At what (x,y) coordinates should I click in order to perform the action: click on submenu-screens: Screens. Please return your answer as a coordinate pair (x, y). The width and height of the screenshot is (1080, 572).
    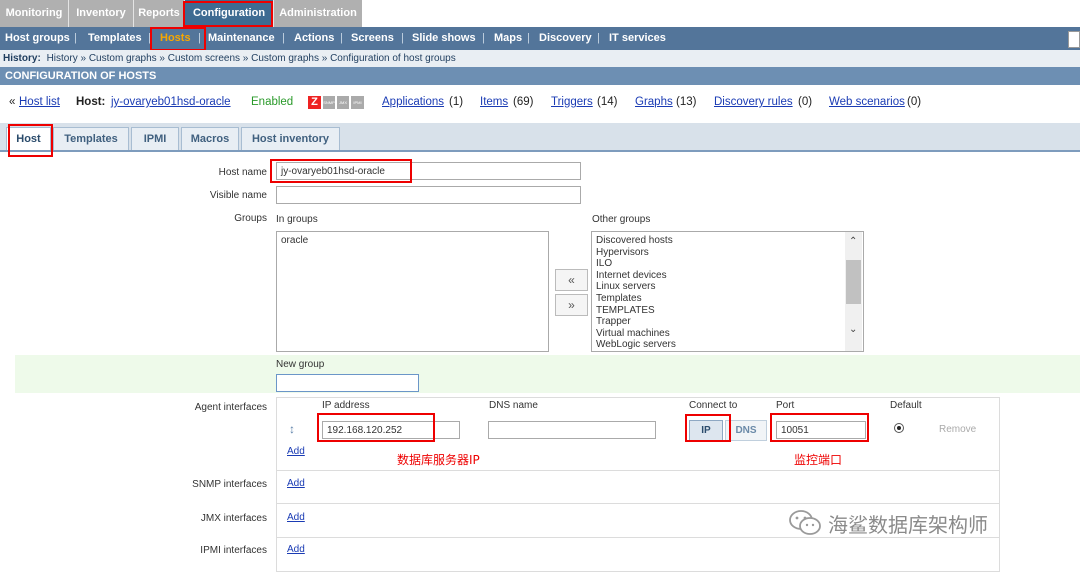
    Looking at the image, I should click on (372, 38).